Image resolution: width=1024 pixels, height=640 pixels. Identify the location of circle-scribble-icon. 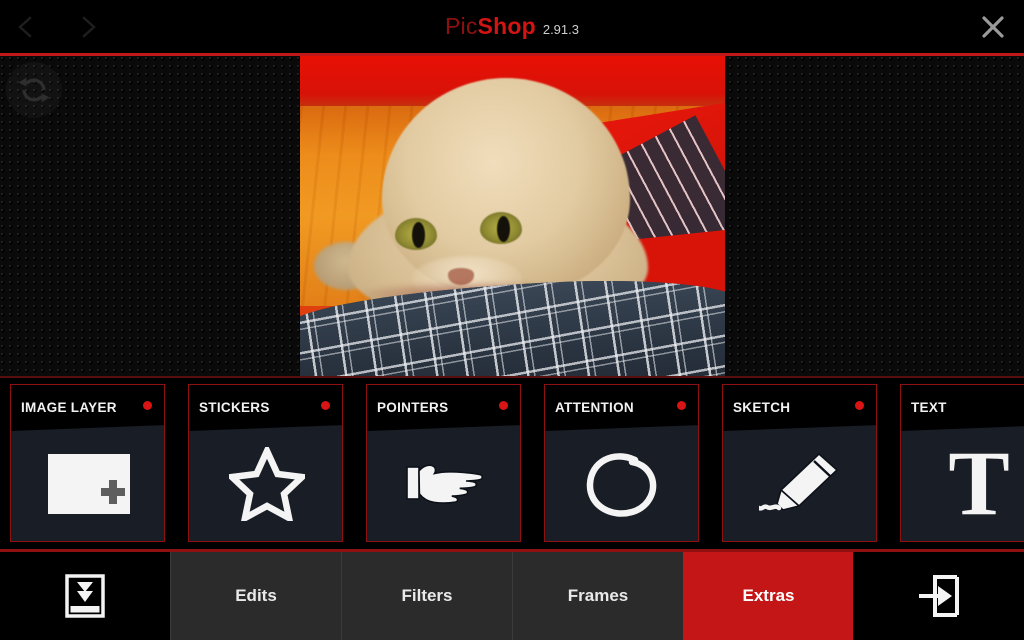
(621, 485).